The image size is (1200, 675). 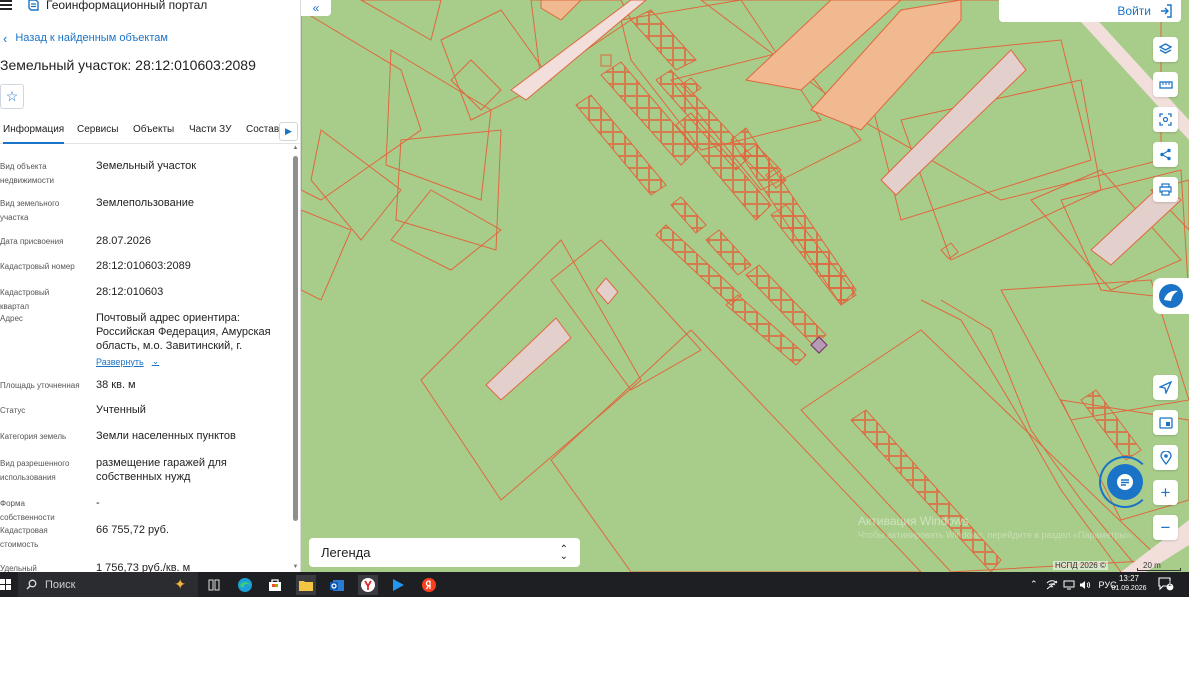 What do you see at coordinates (1080, 565) in the screenshot?
I see `map-credit: НСПД 2026 ©` at bounding box center [1080, 565].